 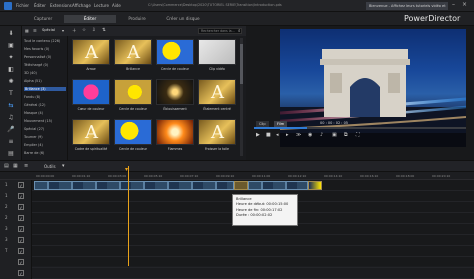 What do you see at coordinates (101, 5) in the screenshot?
I see `menu-playback: Lecture` at bounding box center [101, 5].